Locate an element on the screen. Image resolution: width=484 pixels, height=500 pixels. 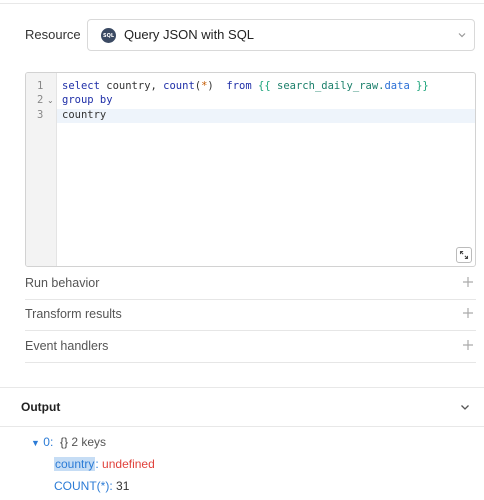
section-run-behavior: Run behavior is located at coordinates (250, 284).